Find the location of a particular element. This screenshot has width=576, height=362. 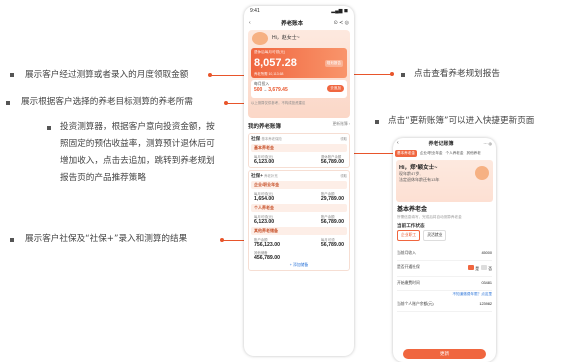

calc-label: 每月投入 is located at coordinates (262, 84).